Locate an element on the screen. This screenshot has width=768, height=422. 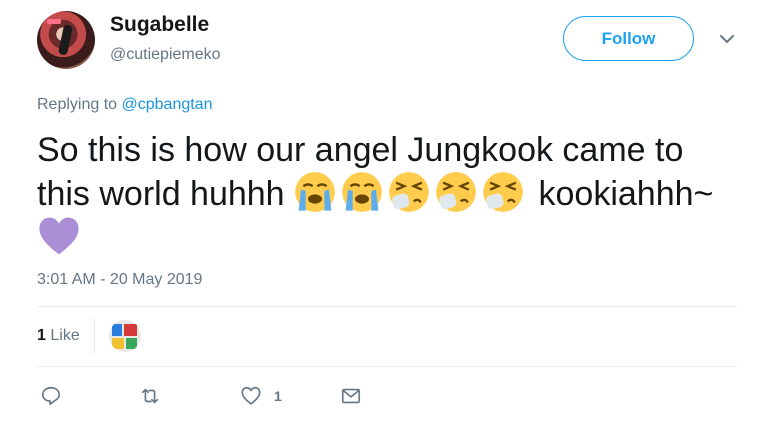
likes-number: 1 is located at coordinates (41, 335).